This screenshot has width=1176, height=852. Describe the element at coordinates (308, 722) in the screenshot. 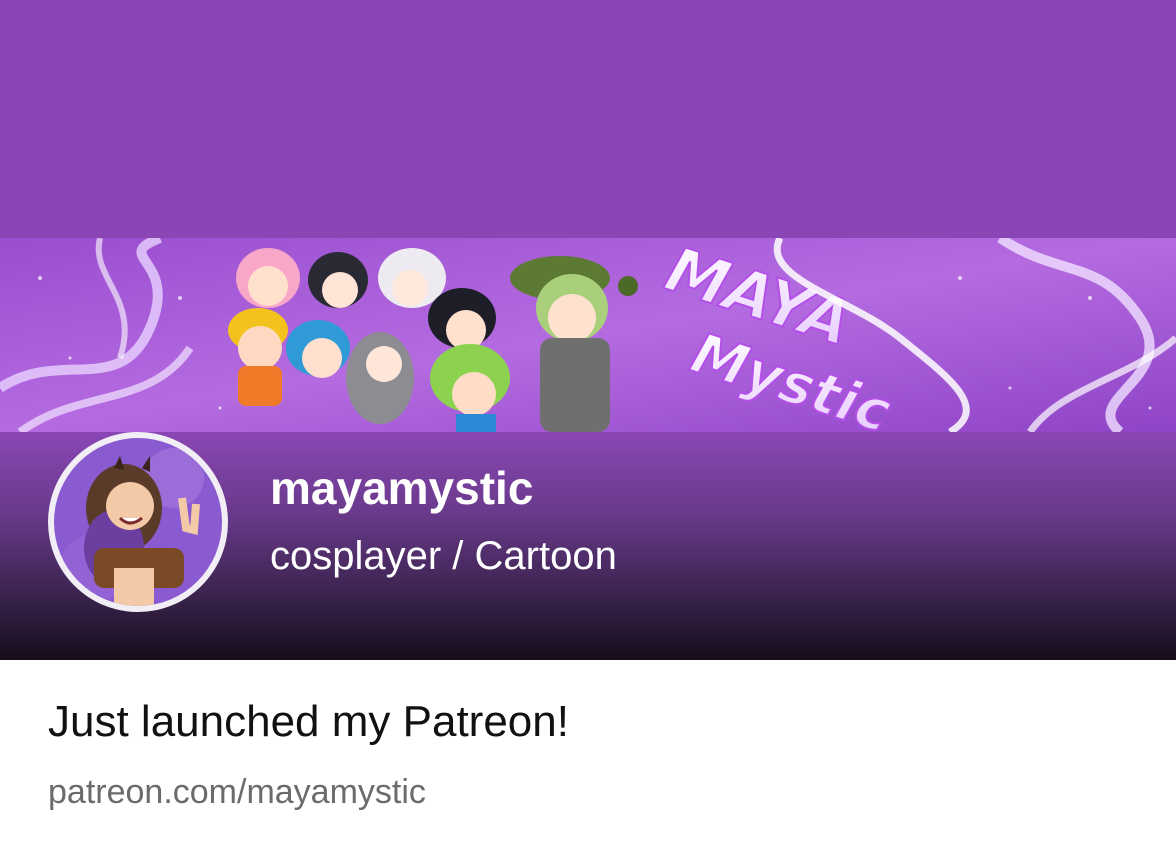

I see `post-headline: Just launched my Patreon!` at that location.